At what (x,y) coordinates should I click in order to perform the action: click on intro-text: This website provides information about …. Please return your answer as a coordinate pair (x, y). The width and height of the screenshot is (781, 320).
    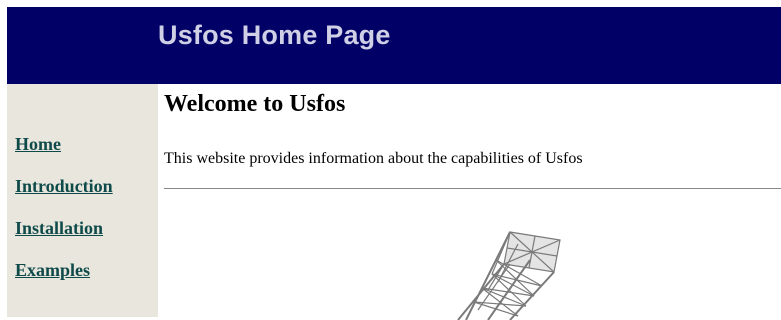
    Looking at the image, I should click on (373, 158).